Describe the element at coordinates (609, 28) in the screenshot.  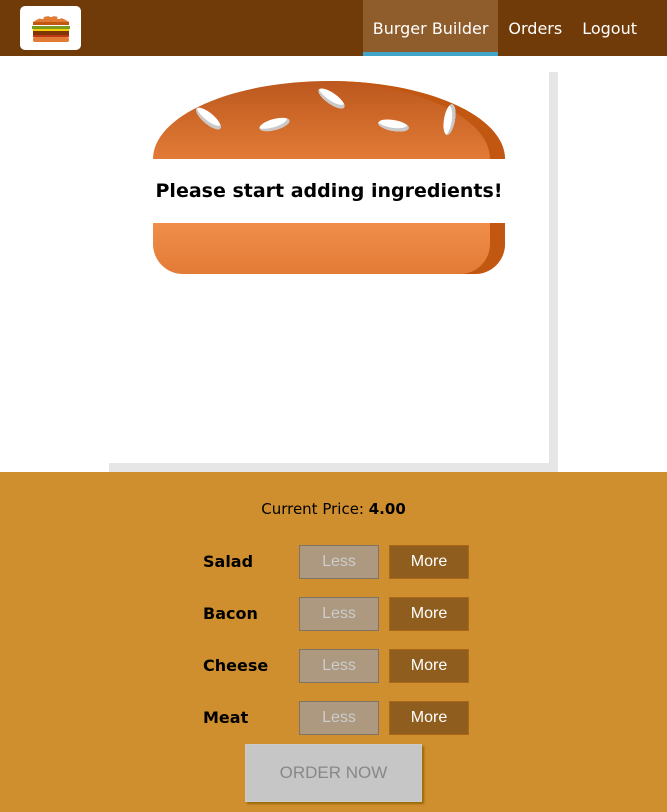
I see `nav-logout: Logout` at that location.